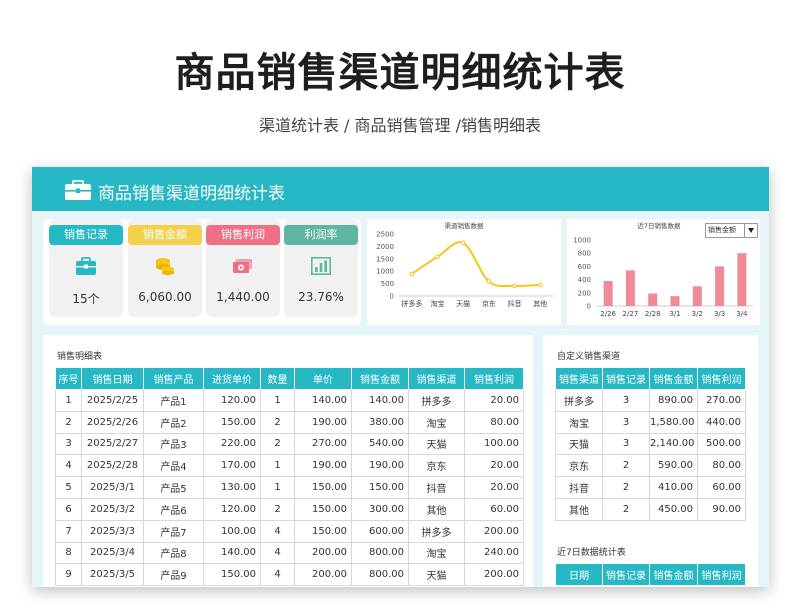  What do you see at coordinates (232, 487) in the screenshot?
I see `table-cell: 130.00` at bounding box center [232, 487].